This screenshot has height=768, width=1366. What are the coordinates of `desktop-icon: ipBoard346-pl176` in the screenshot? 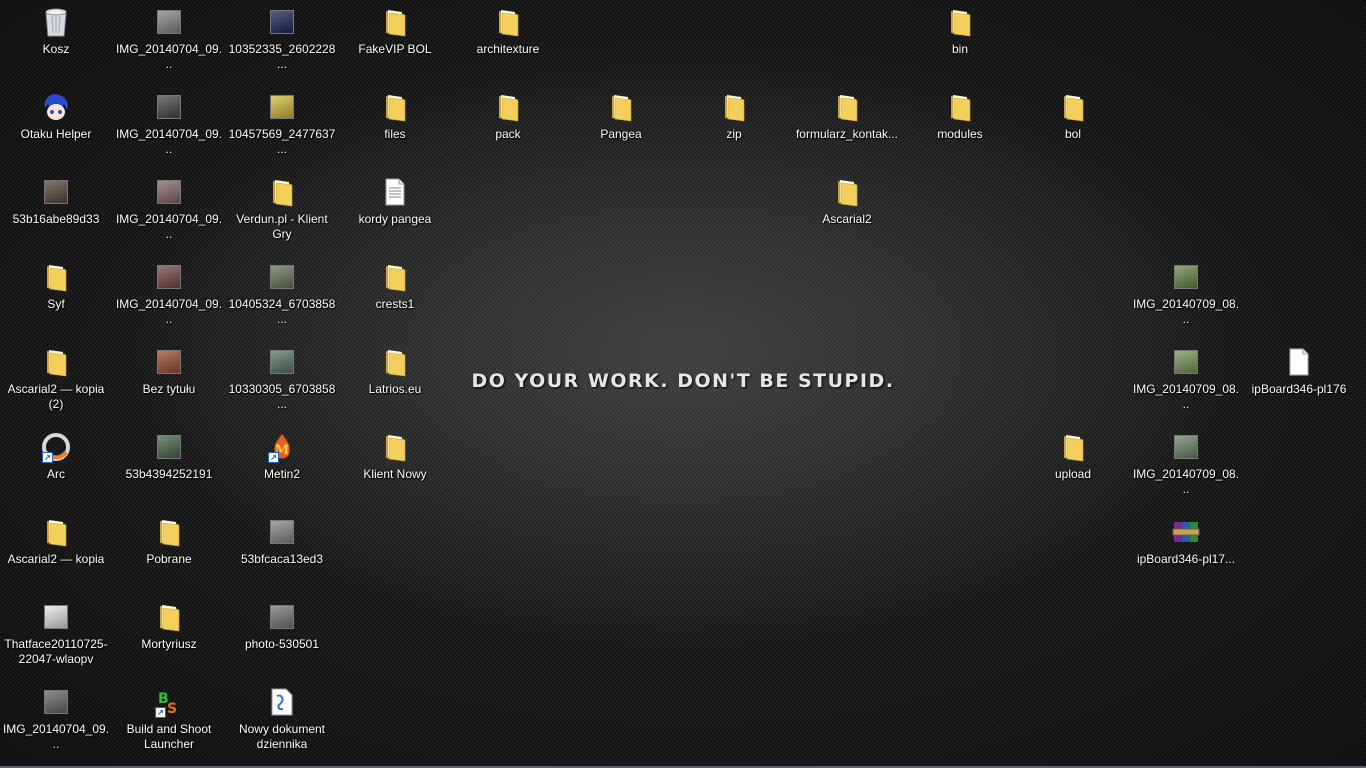 It's located at (1299, 370).